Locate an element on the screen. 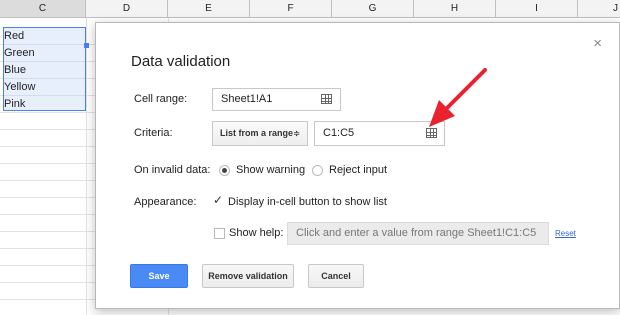 The width and height of the screenshot is (620, 315). column-header-d: D is located at coordinates (127, 8).